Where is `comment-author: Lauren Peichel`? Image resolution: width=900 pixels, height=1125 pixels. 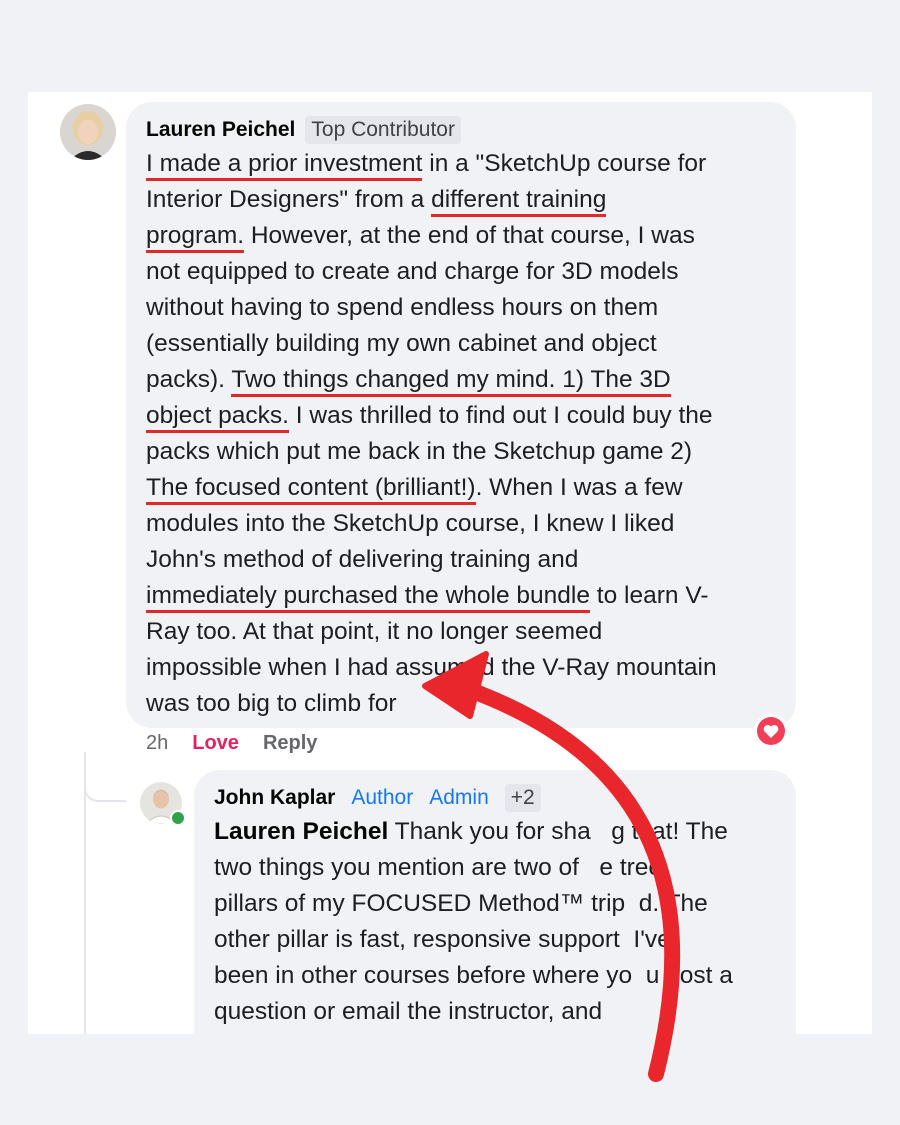
comment-author: Lauren Peichel is located at coordinates (220, 130).